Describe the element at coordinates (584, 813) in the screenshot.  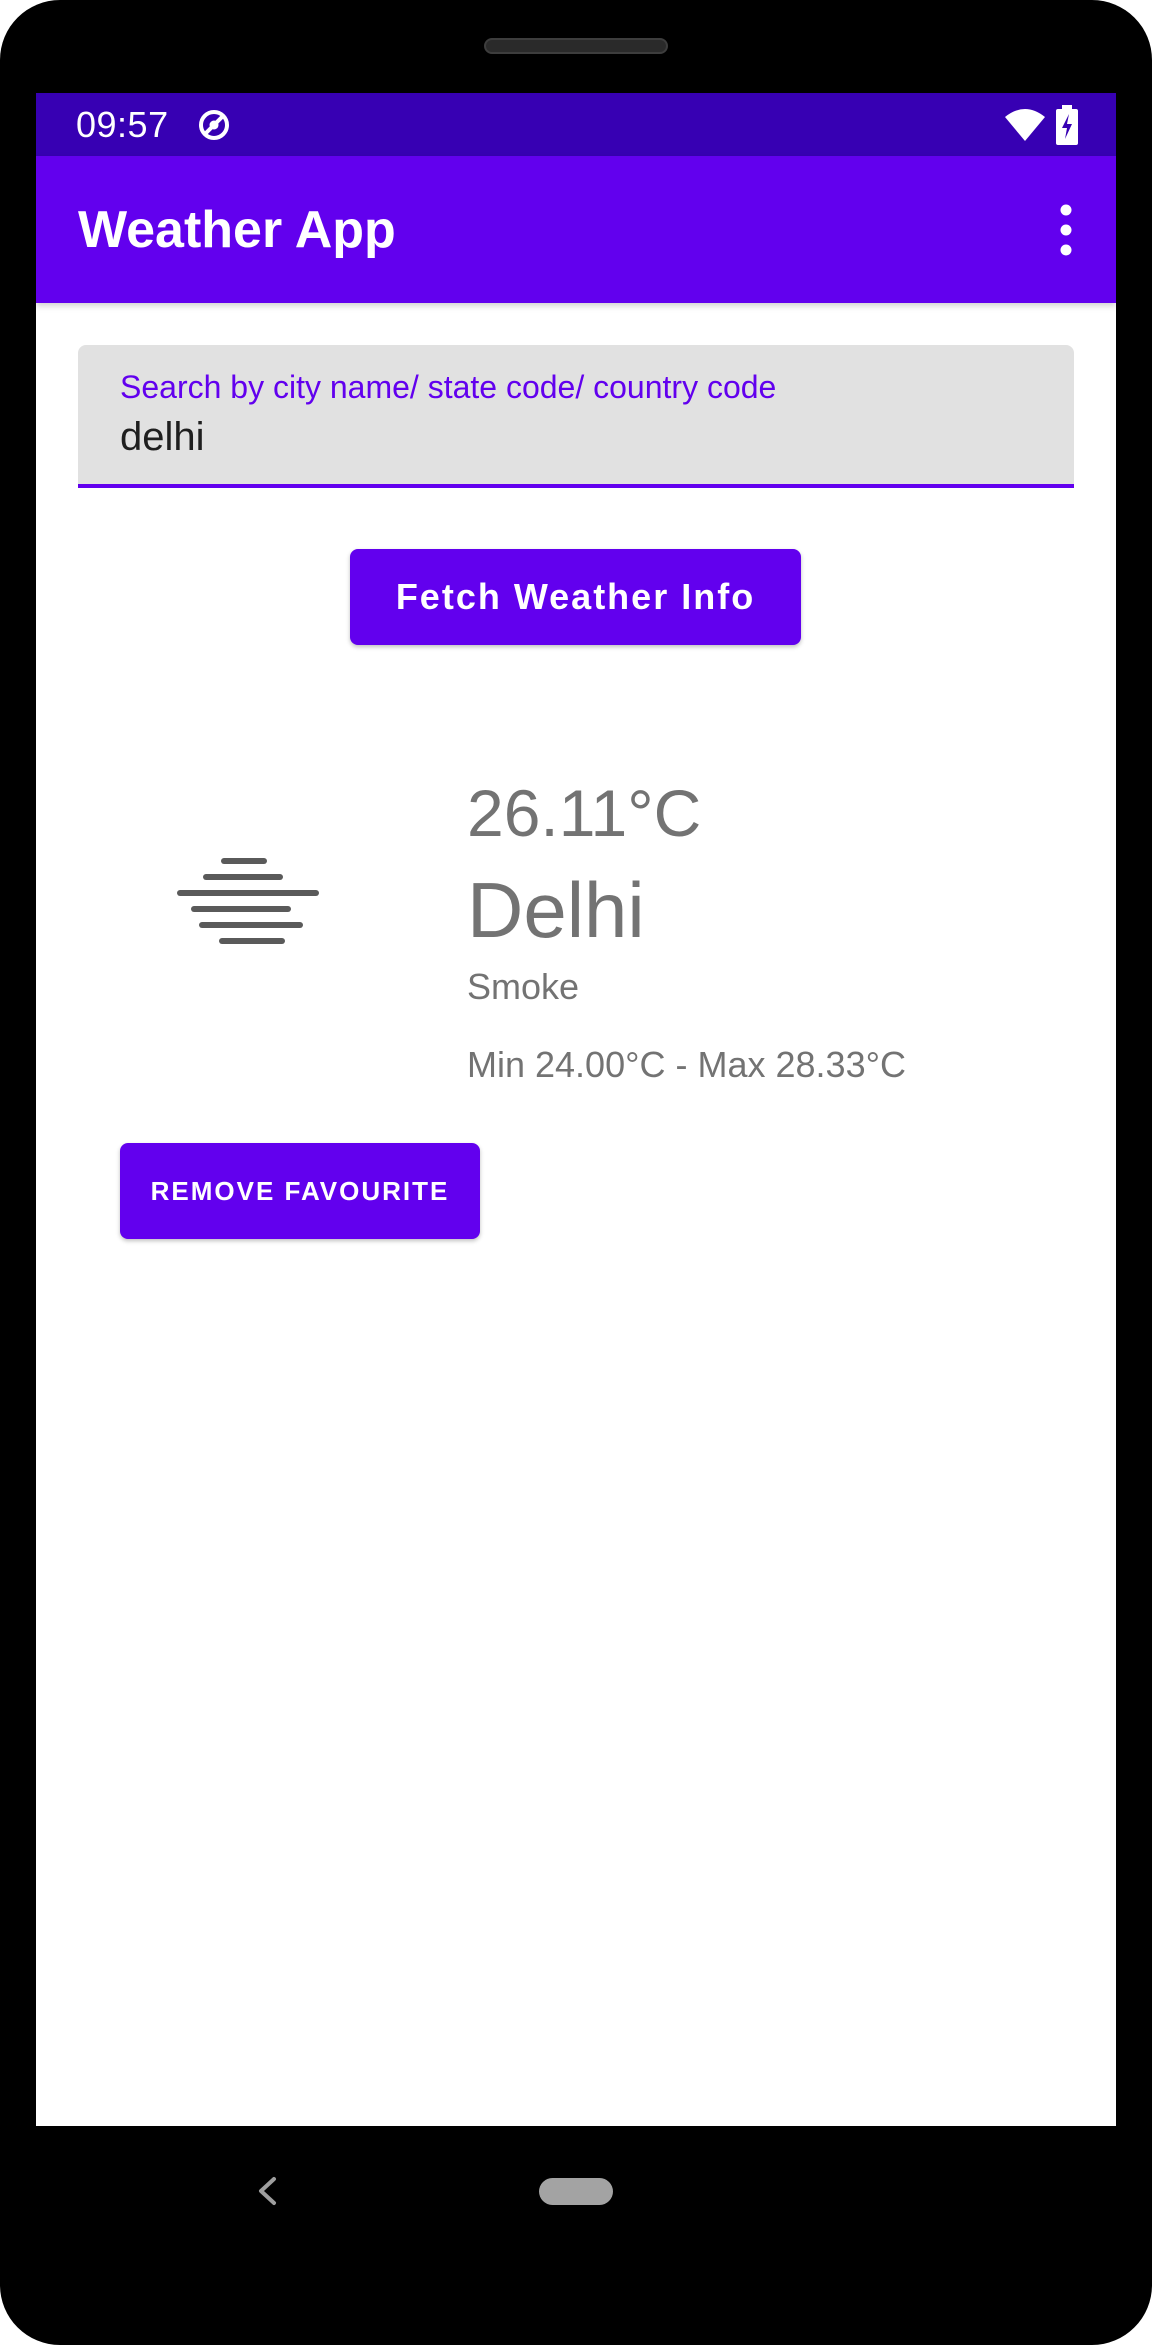
I see `temperature-text: 26.11°C` at that location.